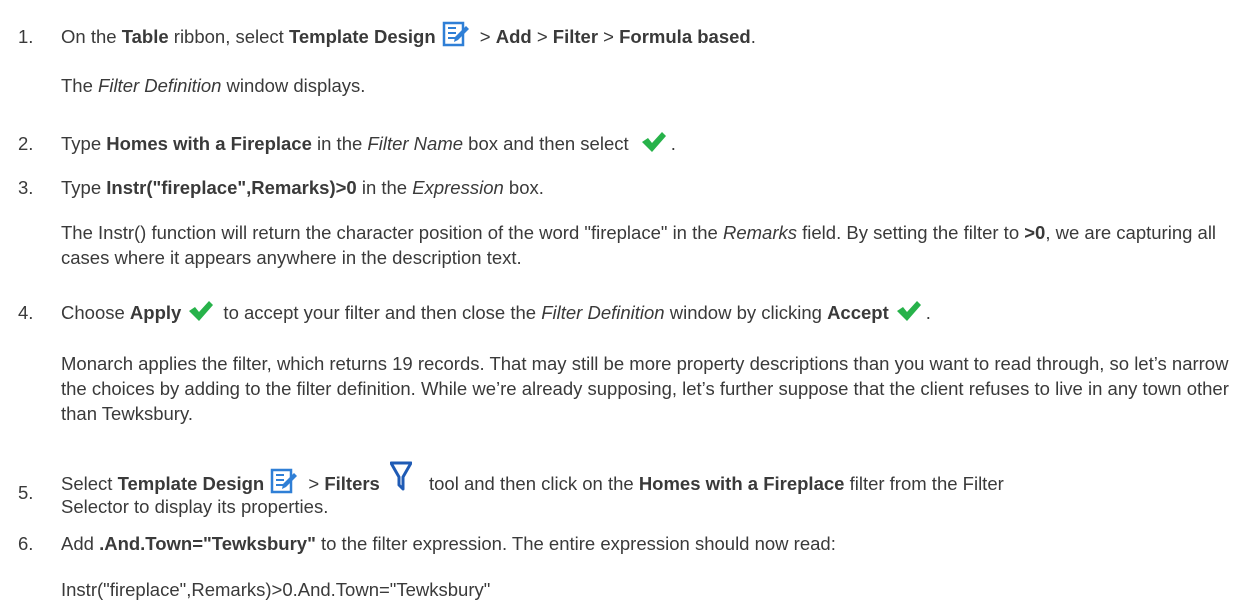 This screenshot has height=601, width=1254. What do you see at coordinates (415, 143) in the screenshot?
I see `italic-text: Filter Name` at bounding box center [415, 143].